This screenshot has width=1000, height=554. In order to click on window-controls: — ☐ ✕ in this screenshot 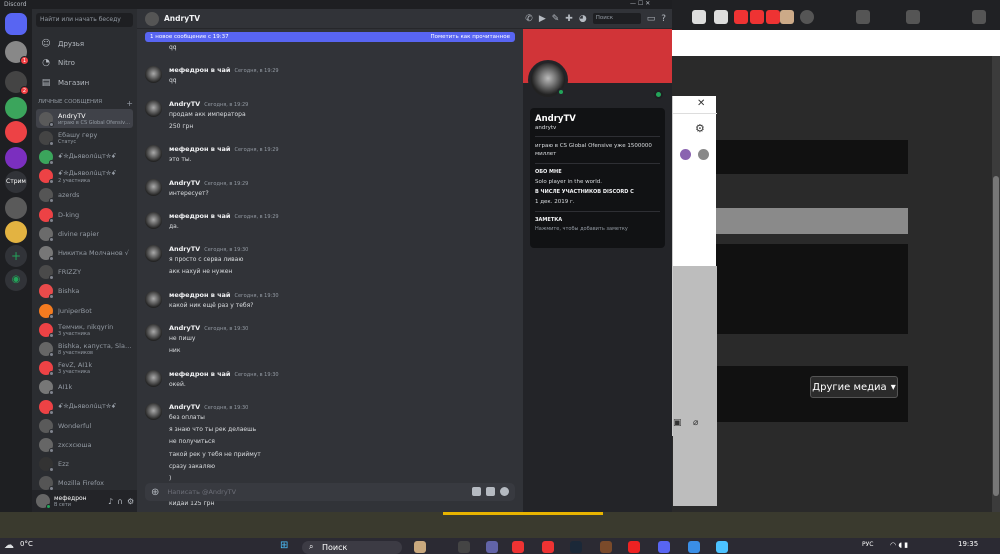, I will do `click(640, 3)`.